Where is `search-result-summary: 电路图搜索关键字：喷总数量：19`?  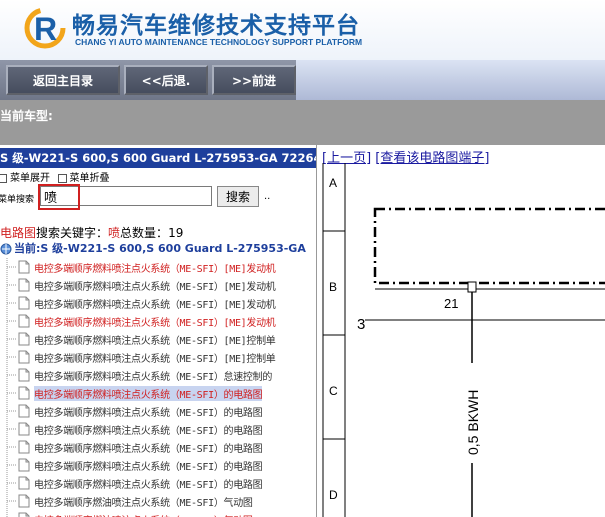
search-result-summary: 电路图搜索关键字：喷总数量：19 is located at coordinates (91, 232).